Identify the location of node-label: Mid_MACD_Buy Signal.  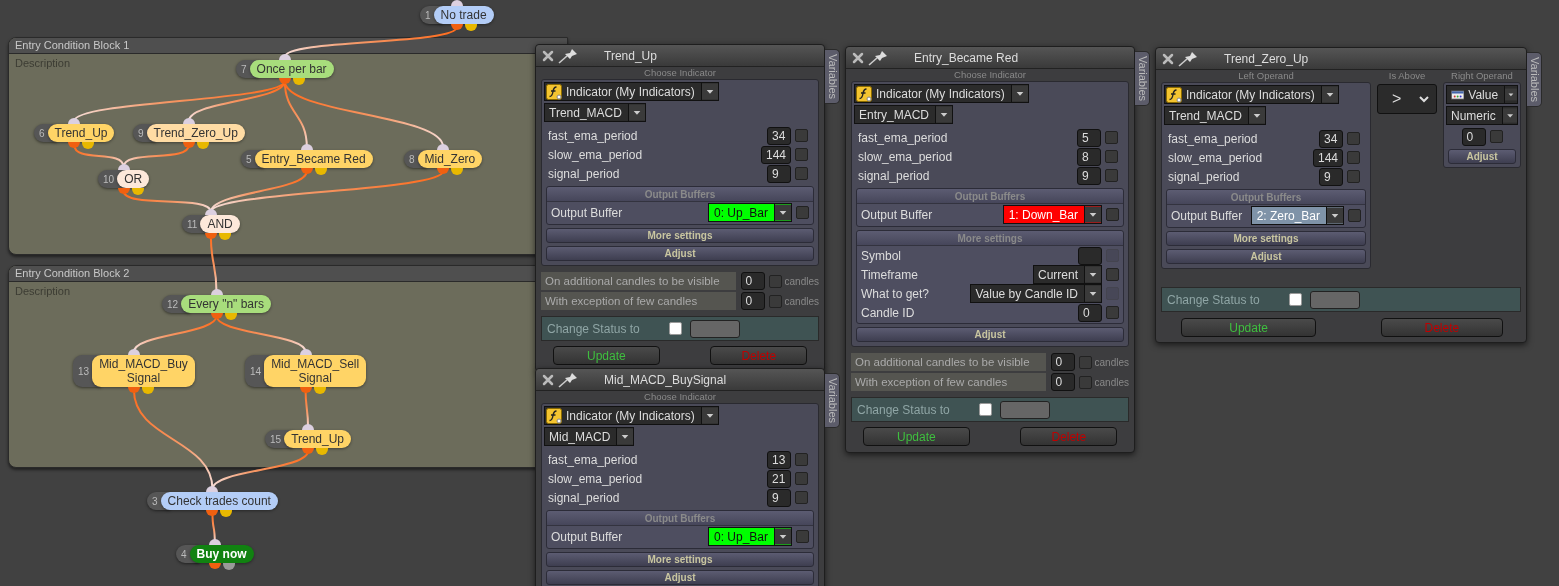
(143, 371).